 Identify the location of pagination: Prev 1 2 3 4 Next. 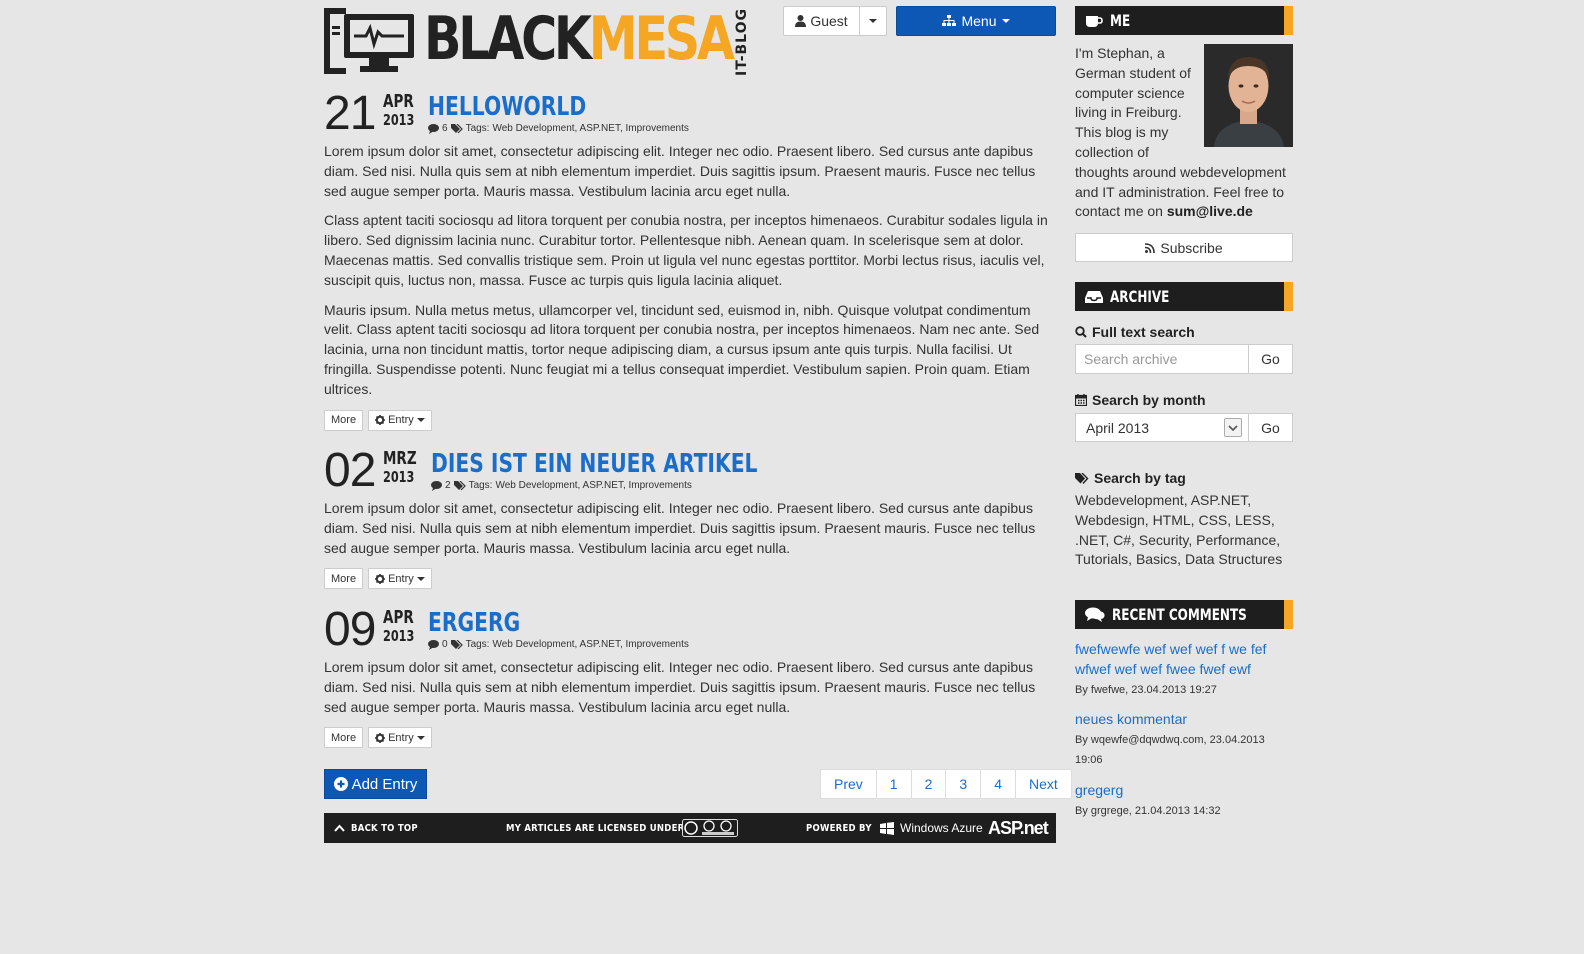
(946, 784).